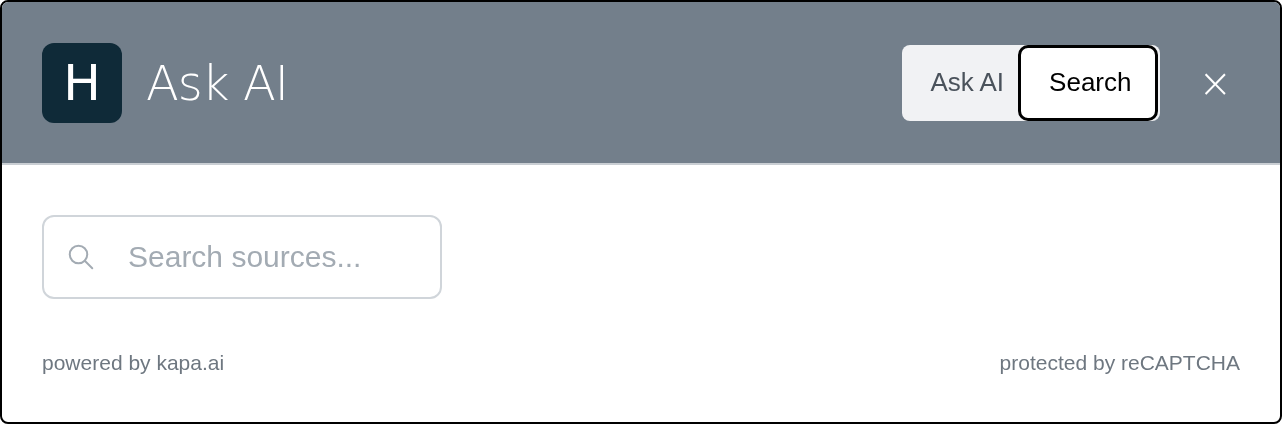 The image size is (1282, 424). I want to click on dialog-title: Ask AI, so click(217, 82).